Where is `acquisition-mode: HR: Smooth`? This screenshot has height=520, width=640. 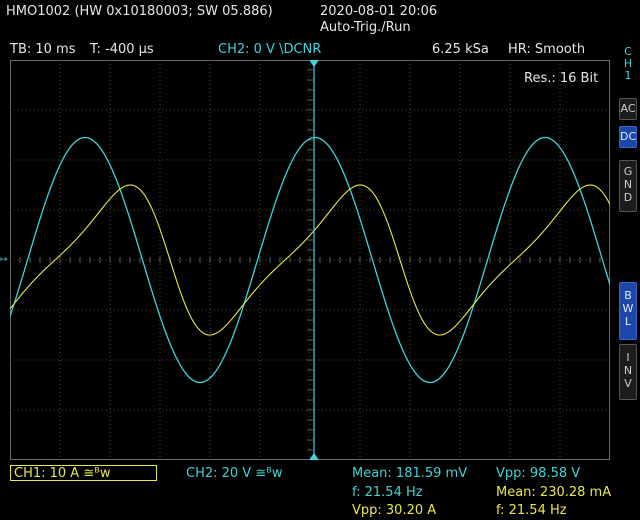
acquisition-mode: HR: Smooth is located at coordinates (546, 50).